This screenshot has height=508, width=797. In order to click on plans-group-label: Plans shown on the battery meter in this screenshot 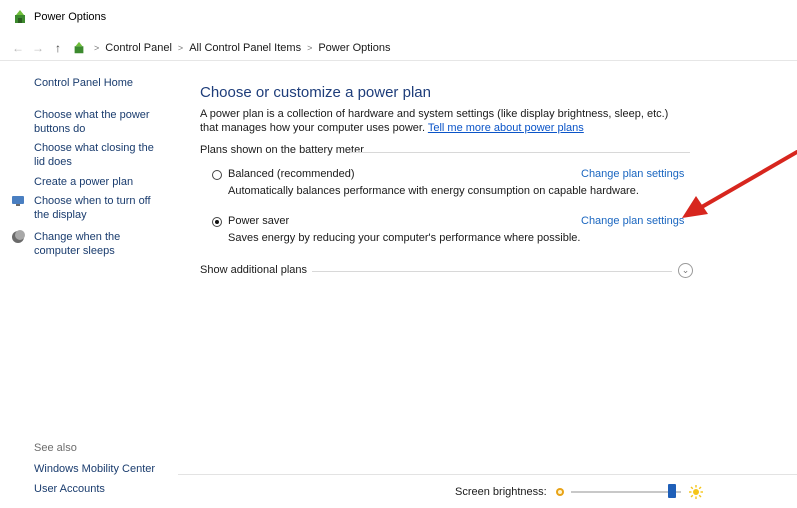, I will do `click(285, 150)`.